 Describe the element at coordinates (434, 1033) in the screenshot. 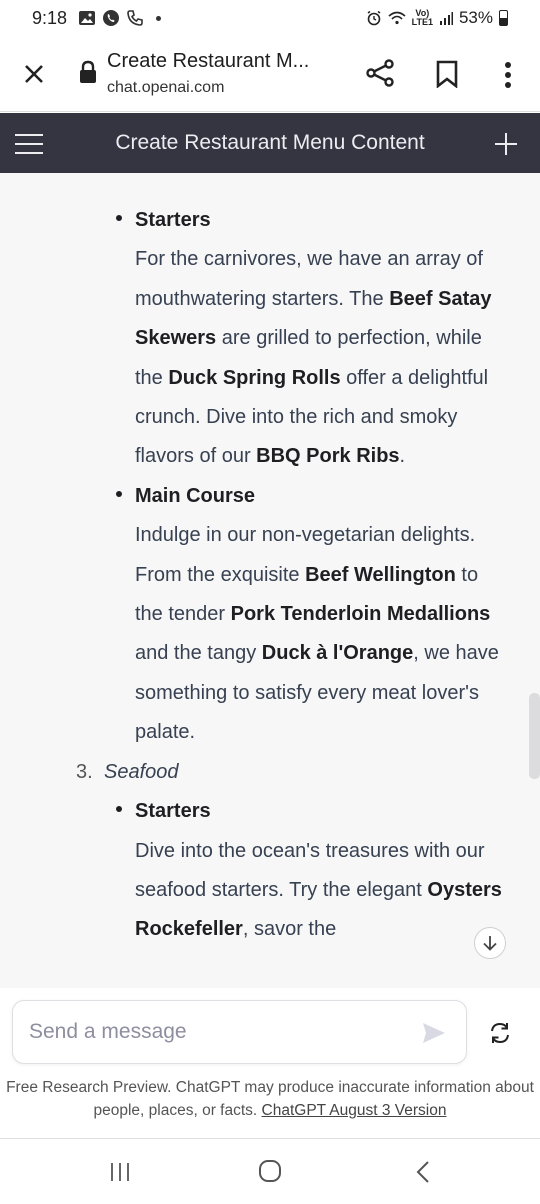

I see `send-icon` at that location.